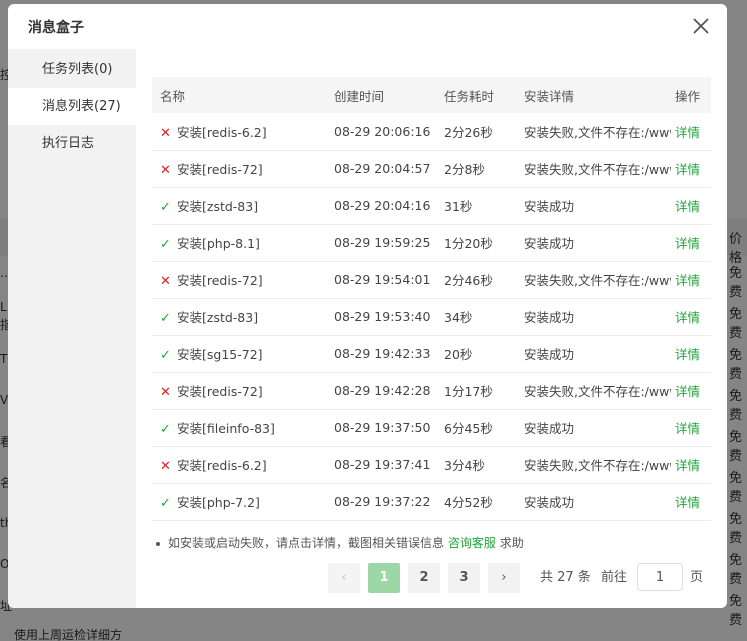 The image size is (747, 641). Describe the element at coordinates (476, 132) in the screenshot. I see `duration-cell: 2分26秒` at that location.